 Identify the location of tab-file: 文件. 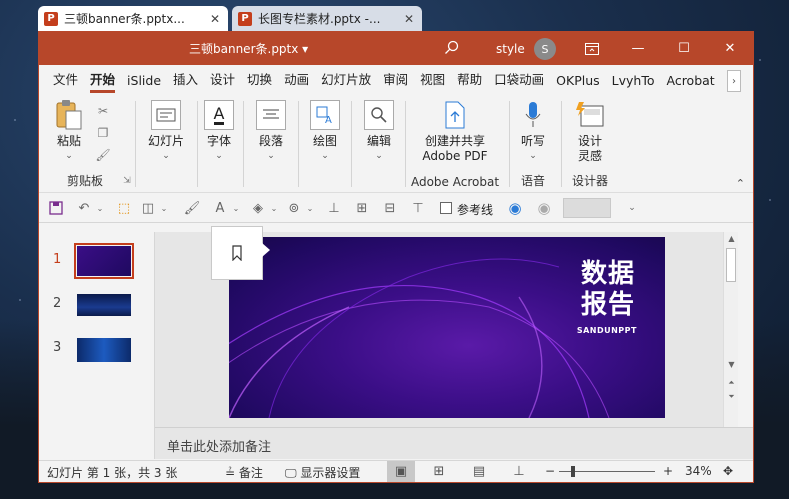
(65, 82).